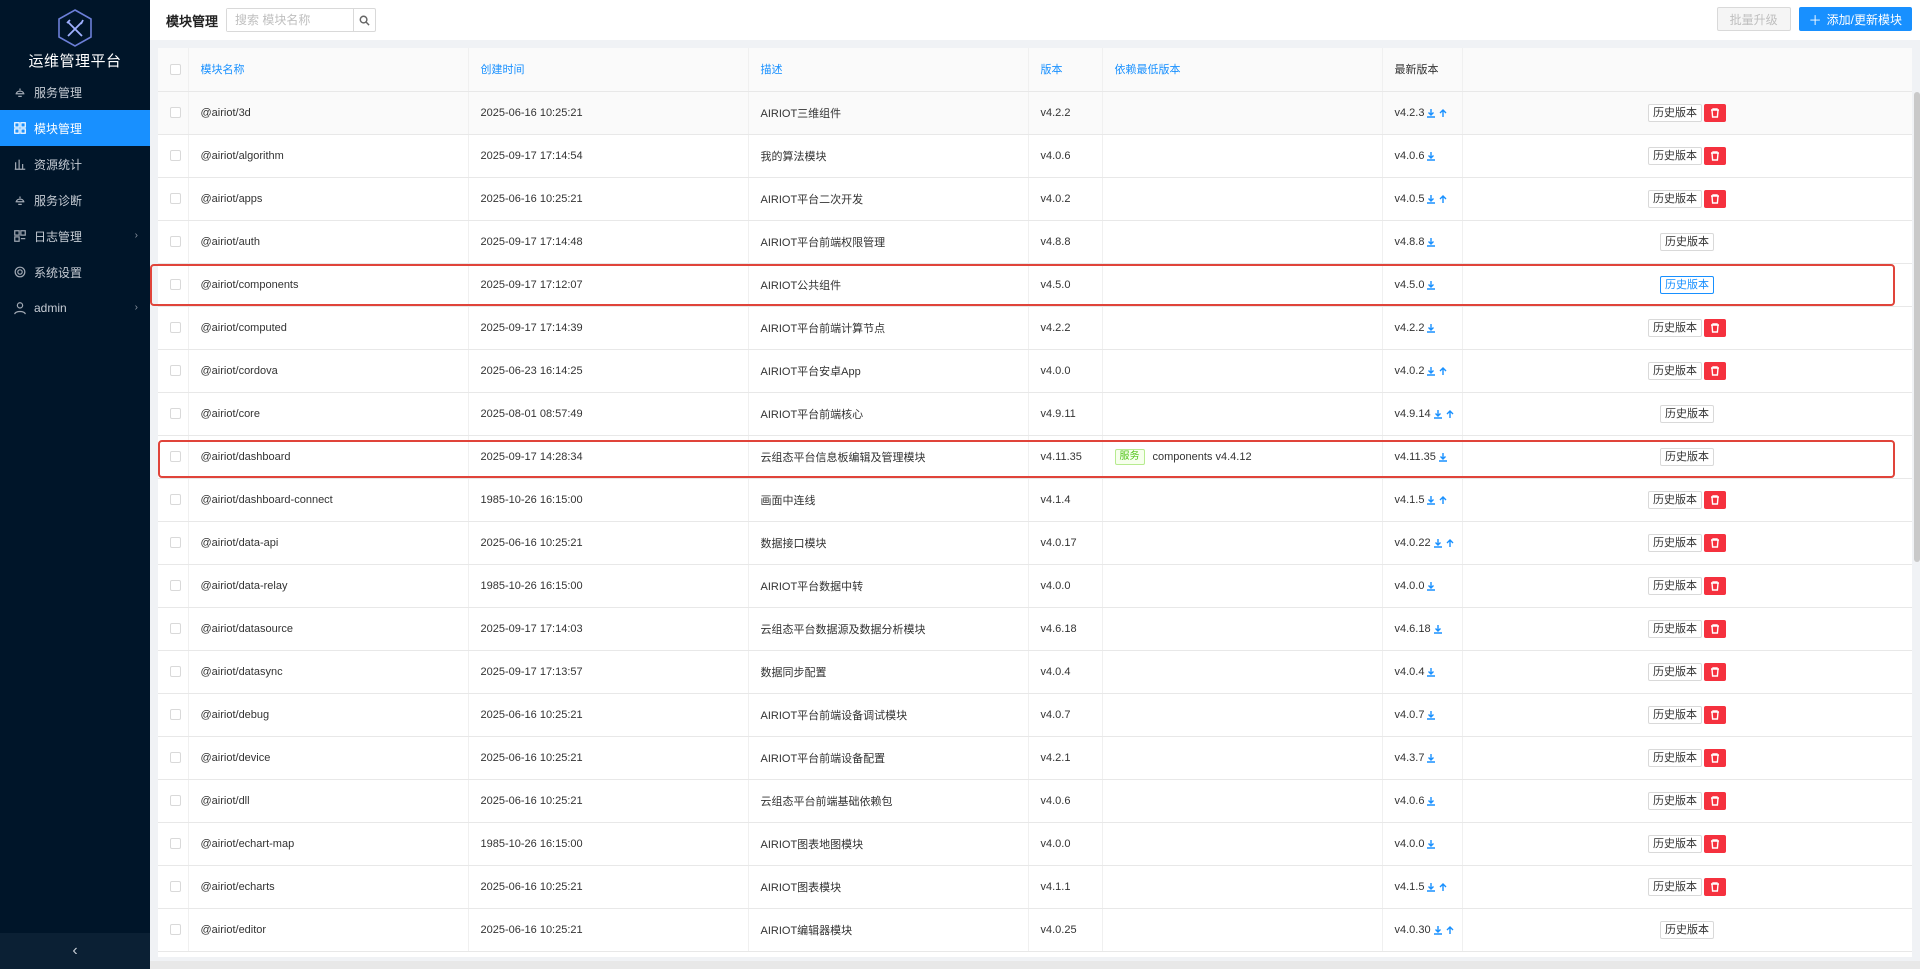 The width and height of the screenshot is (1920, 969). What do you see at coordinates (1917, 327) in the screenshot?
I see `vertical-scrollbar` at bounding box center [1917, 327].